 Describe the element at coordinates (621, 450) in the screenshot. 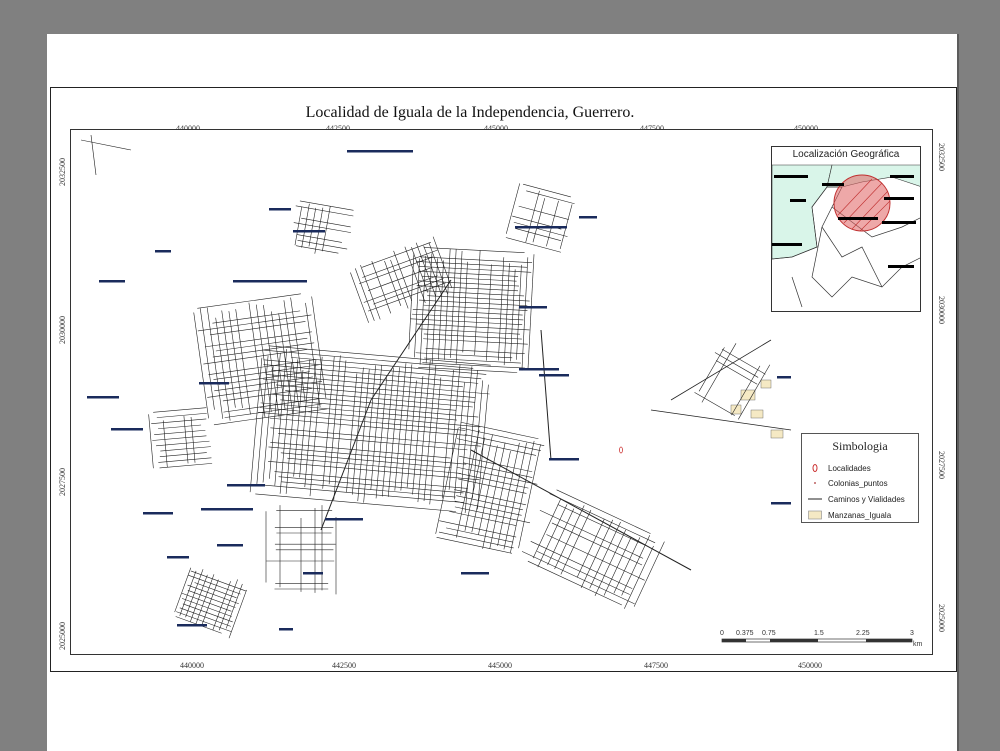

I see `localidad-marker` at that location.